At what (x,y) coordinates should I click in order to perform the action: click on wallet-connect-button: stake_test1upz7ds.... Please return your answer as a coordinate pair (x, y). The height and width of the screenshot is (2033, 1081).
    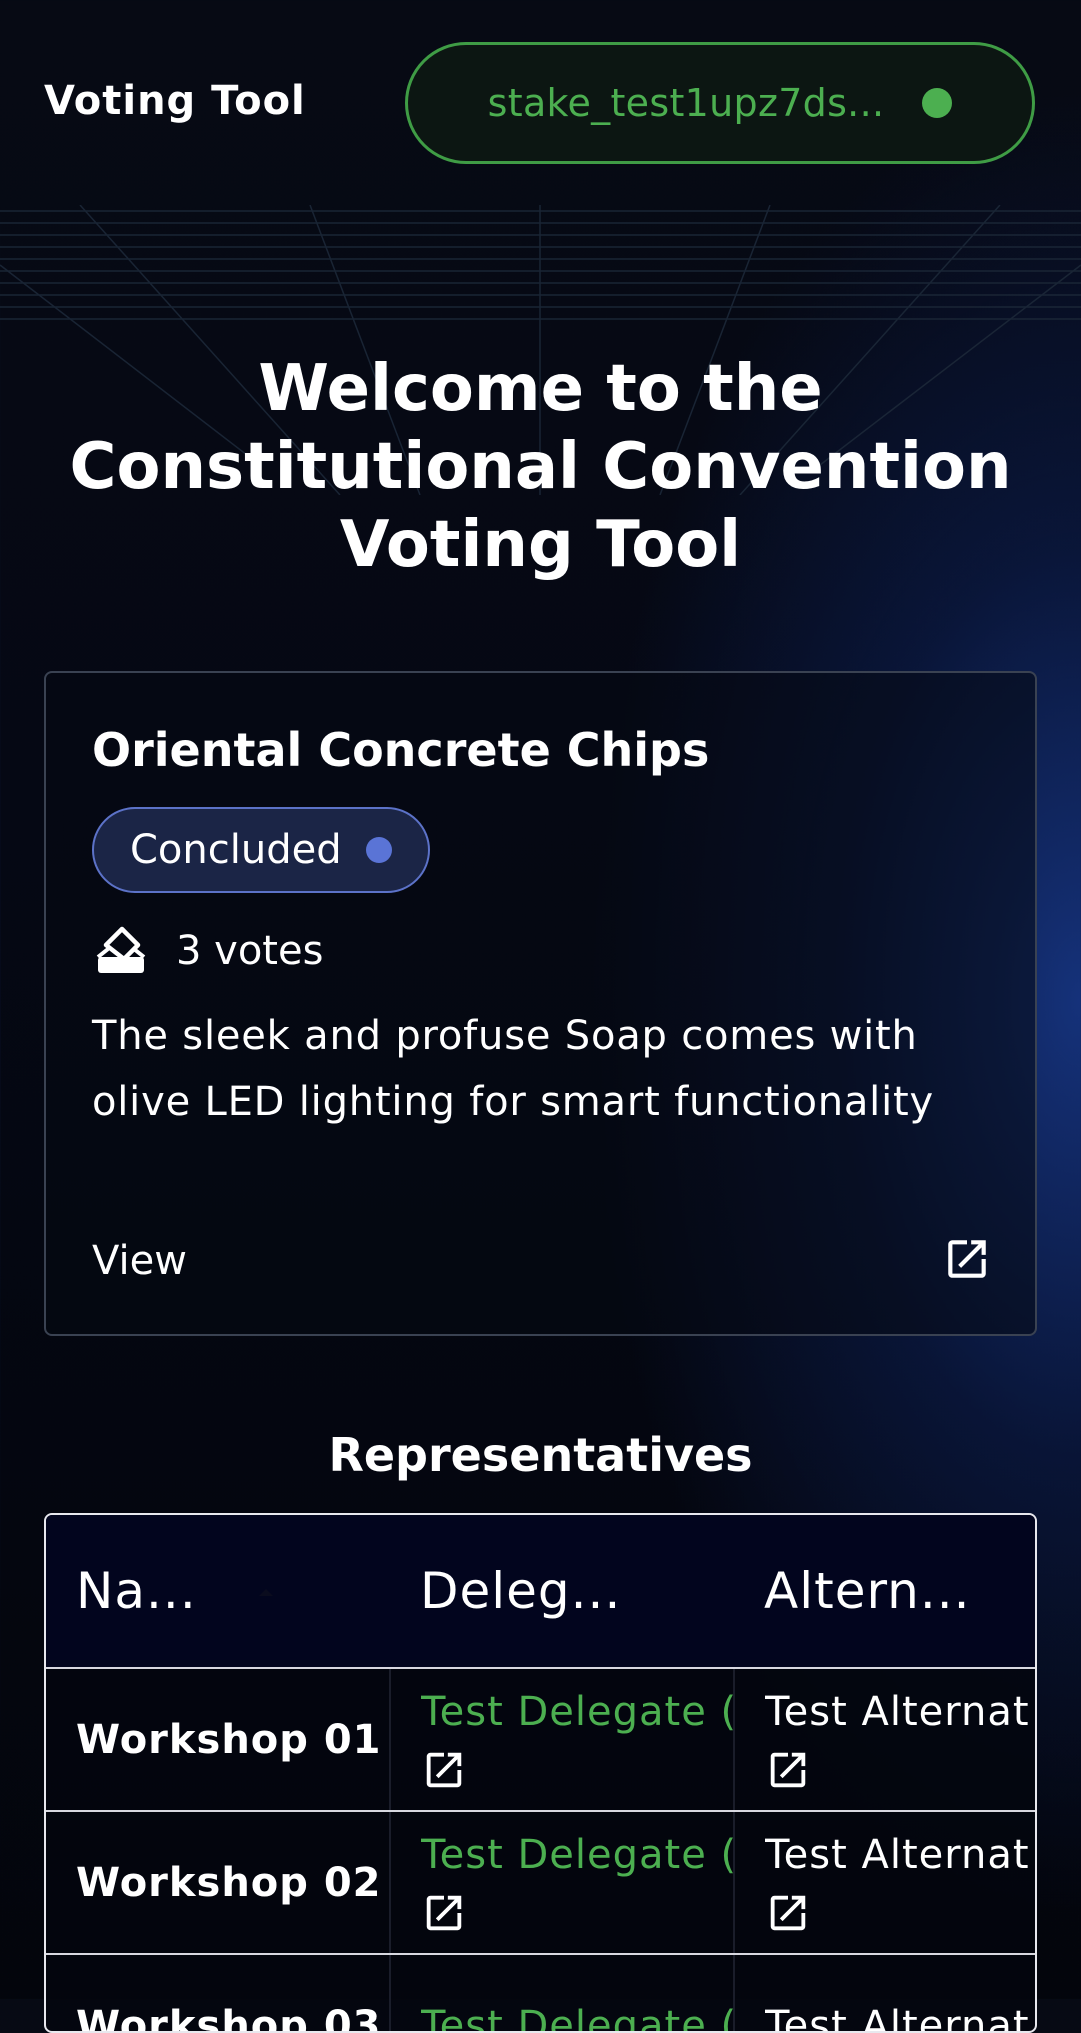
    Looking at the image, I should click on (720, 103).